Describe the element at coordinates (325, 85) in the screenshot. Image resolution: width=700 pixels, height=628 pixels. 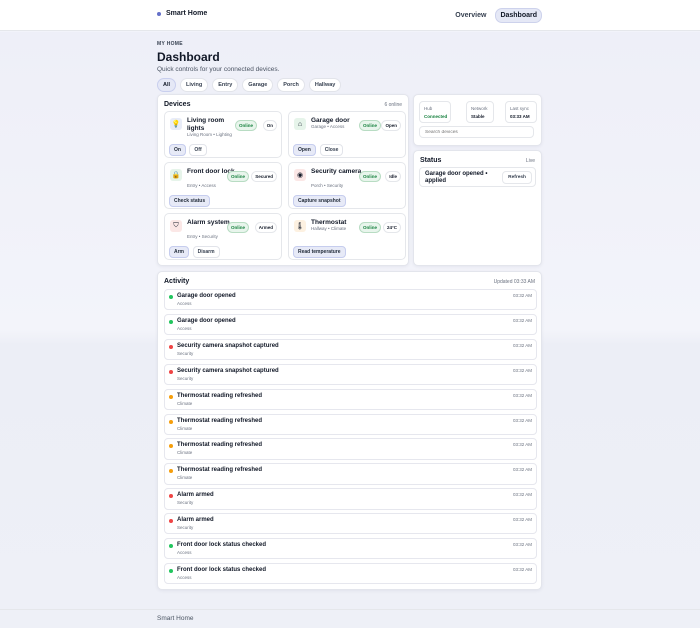
I see `filter-chip-hallway: Hallway` at that location.